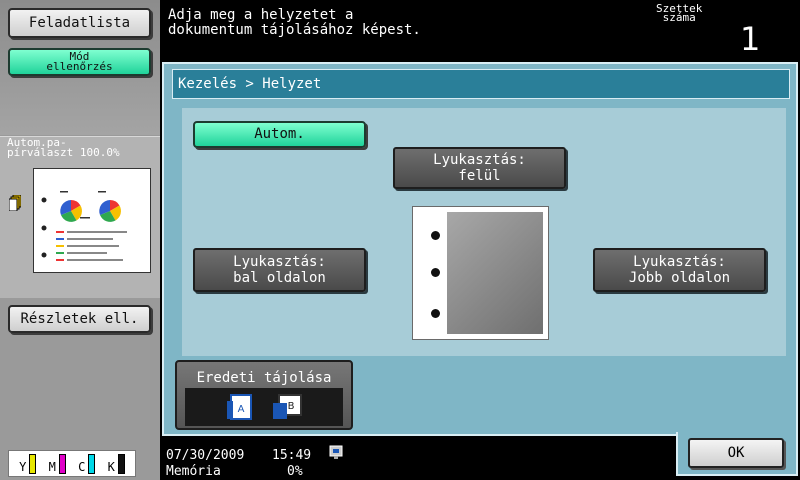 The image size is (800, 480). What do you see at coordinates (79, 62) in the screenshot?
I see `mode-check-button: Mód ellenőrzés` at bounding box center [79, 62].